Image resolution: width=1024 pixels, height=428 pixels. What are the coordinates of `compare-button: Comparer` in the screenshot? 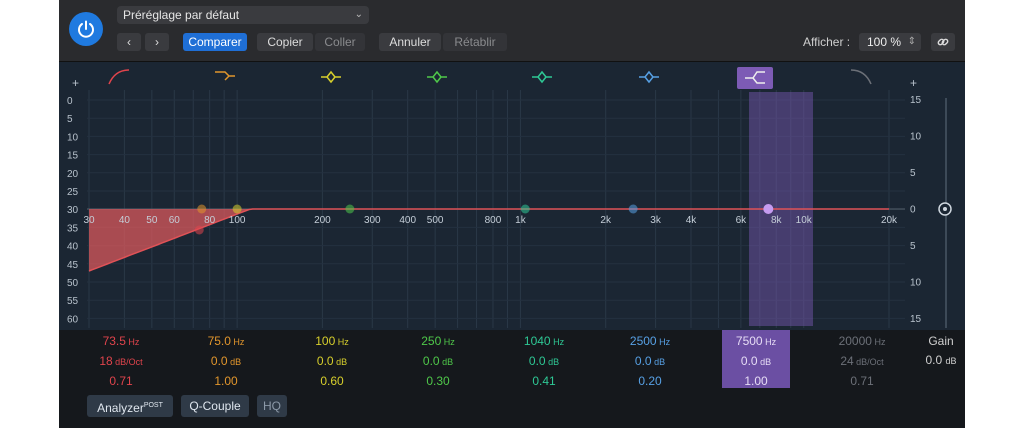 It's located at (215, 42).